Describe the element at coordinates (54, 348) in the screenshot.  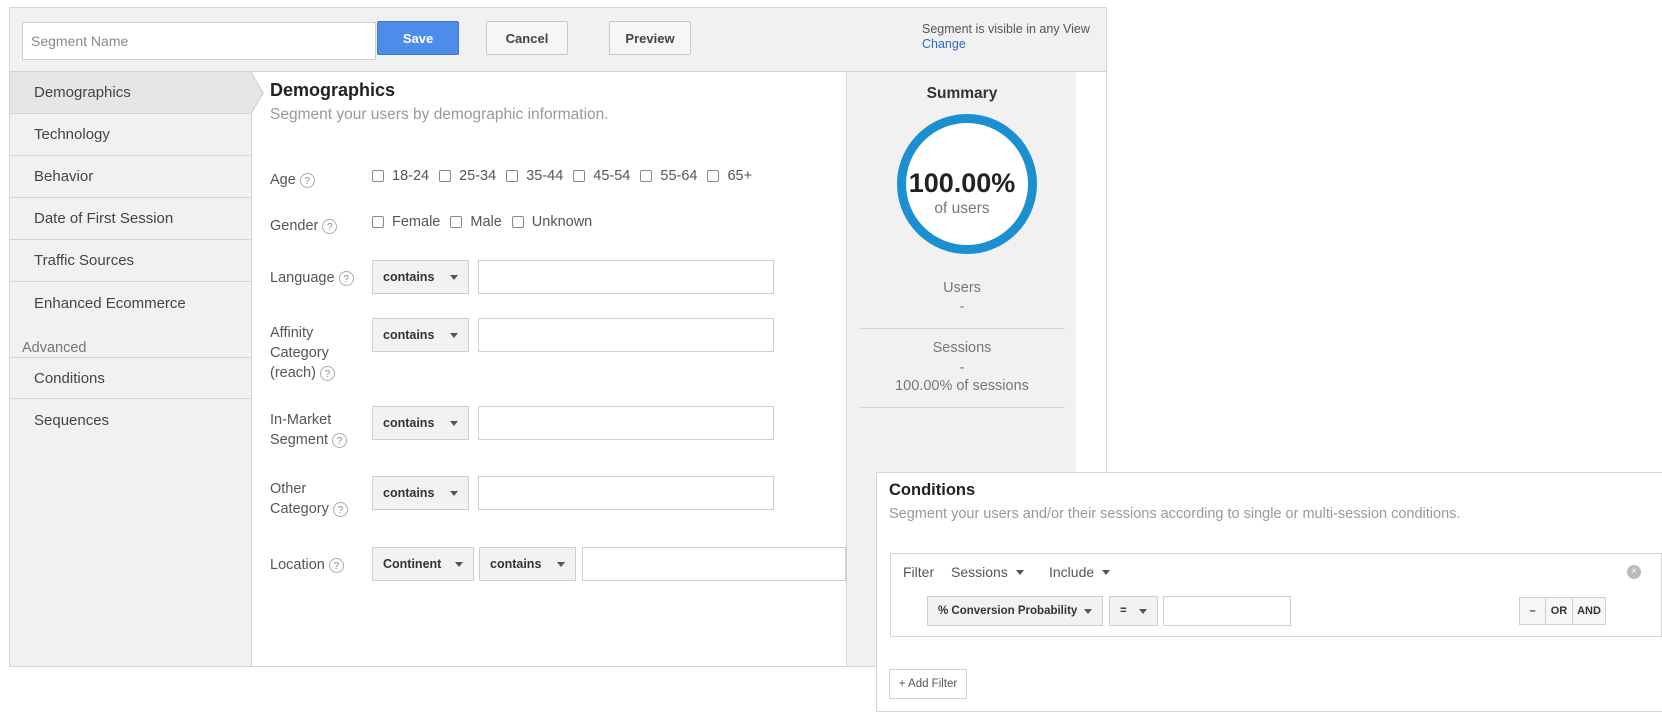
I see `advanced-header: Advanced` at that location.